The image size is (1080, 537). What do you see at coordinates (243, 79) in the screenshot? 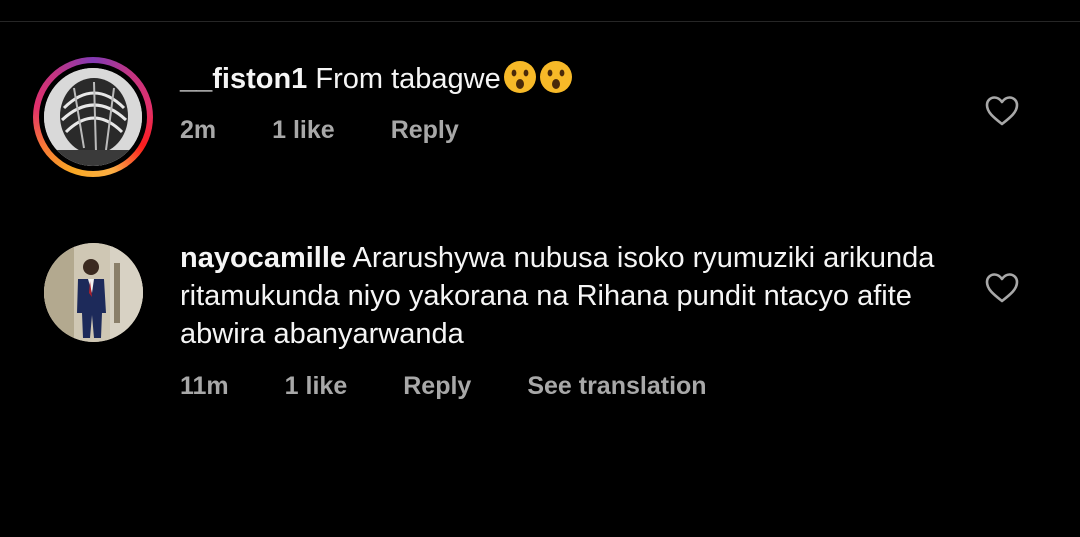
I see `comment-username: __fiston1` at bounding box center [243, 79].